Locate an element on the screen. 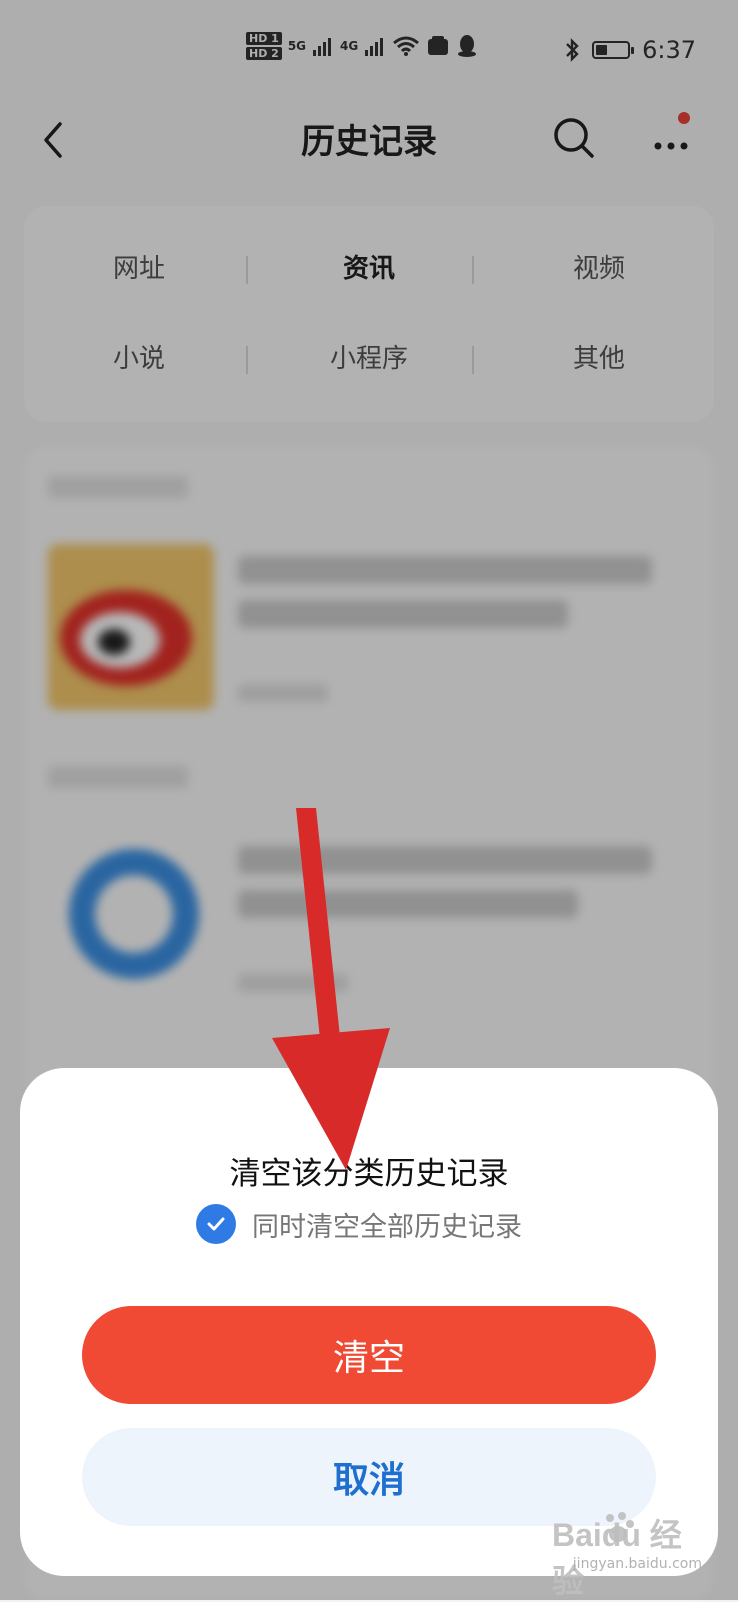 The width and height of the screenshot is (738, 1602). watermark-url: jingyan.baidu.com is located at coordinates (637, 1564).